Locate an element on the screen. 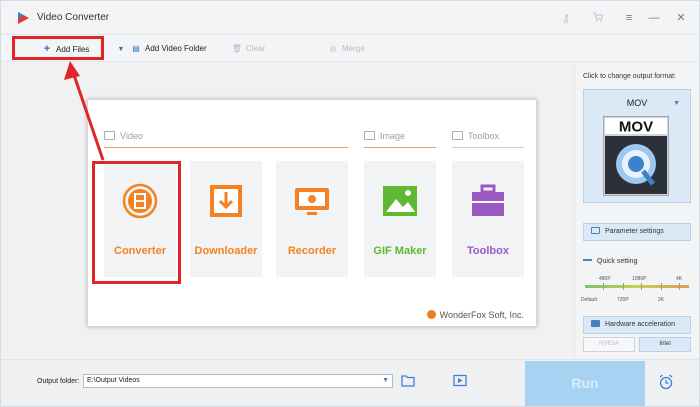 This screenshot has width=700, height=407. tick-4k: 4K is located at coordinates (679, 279).